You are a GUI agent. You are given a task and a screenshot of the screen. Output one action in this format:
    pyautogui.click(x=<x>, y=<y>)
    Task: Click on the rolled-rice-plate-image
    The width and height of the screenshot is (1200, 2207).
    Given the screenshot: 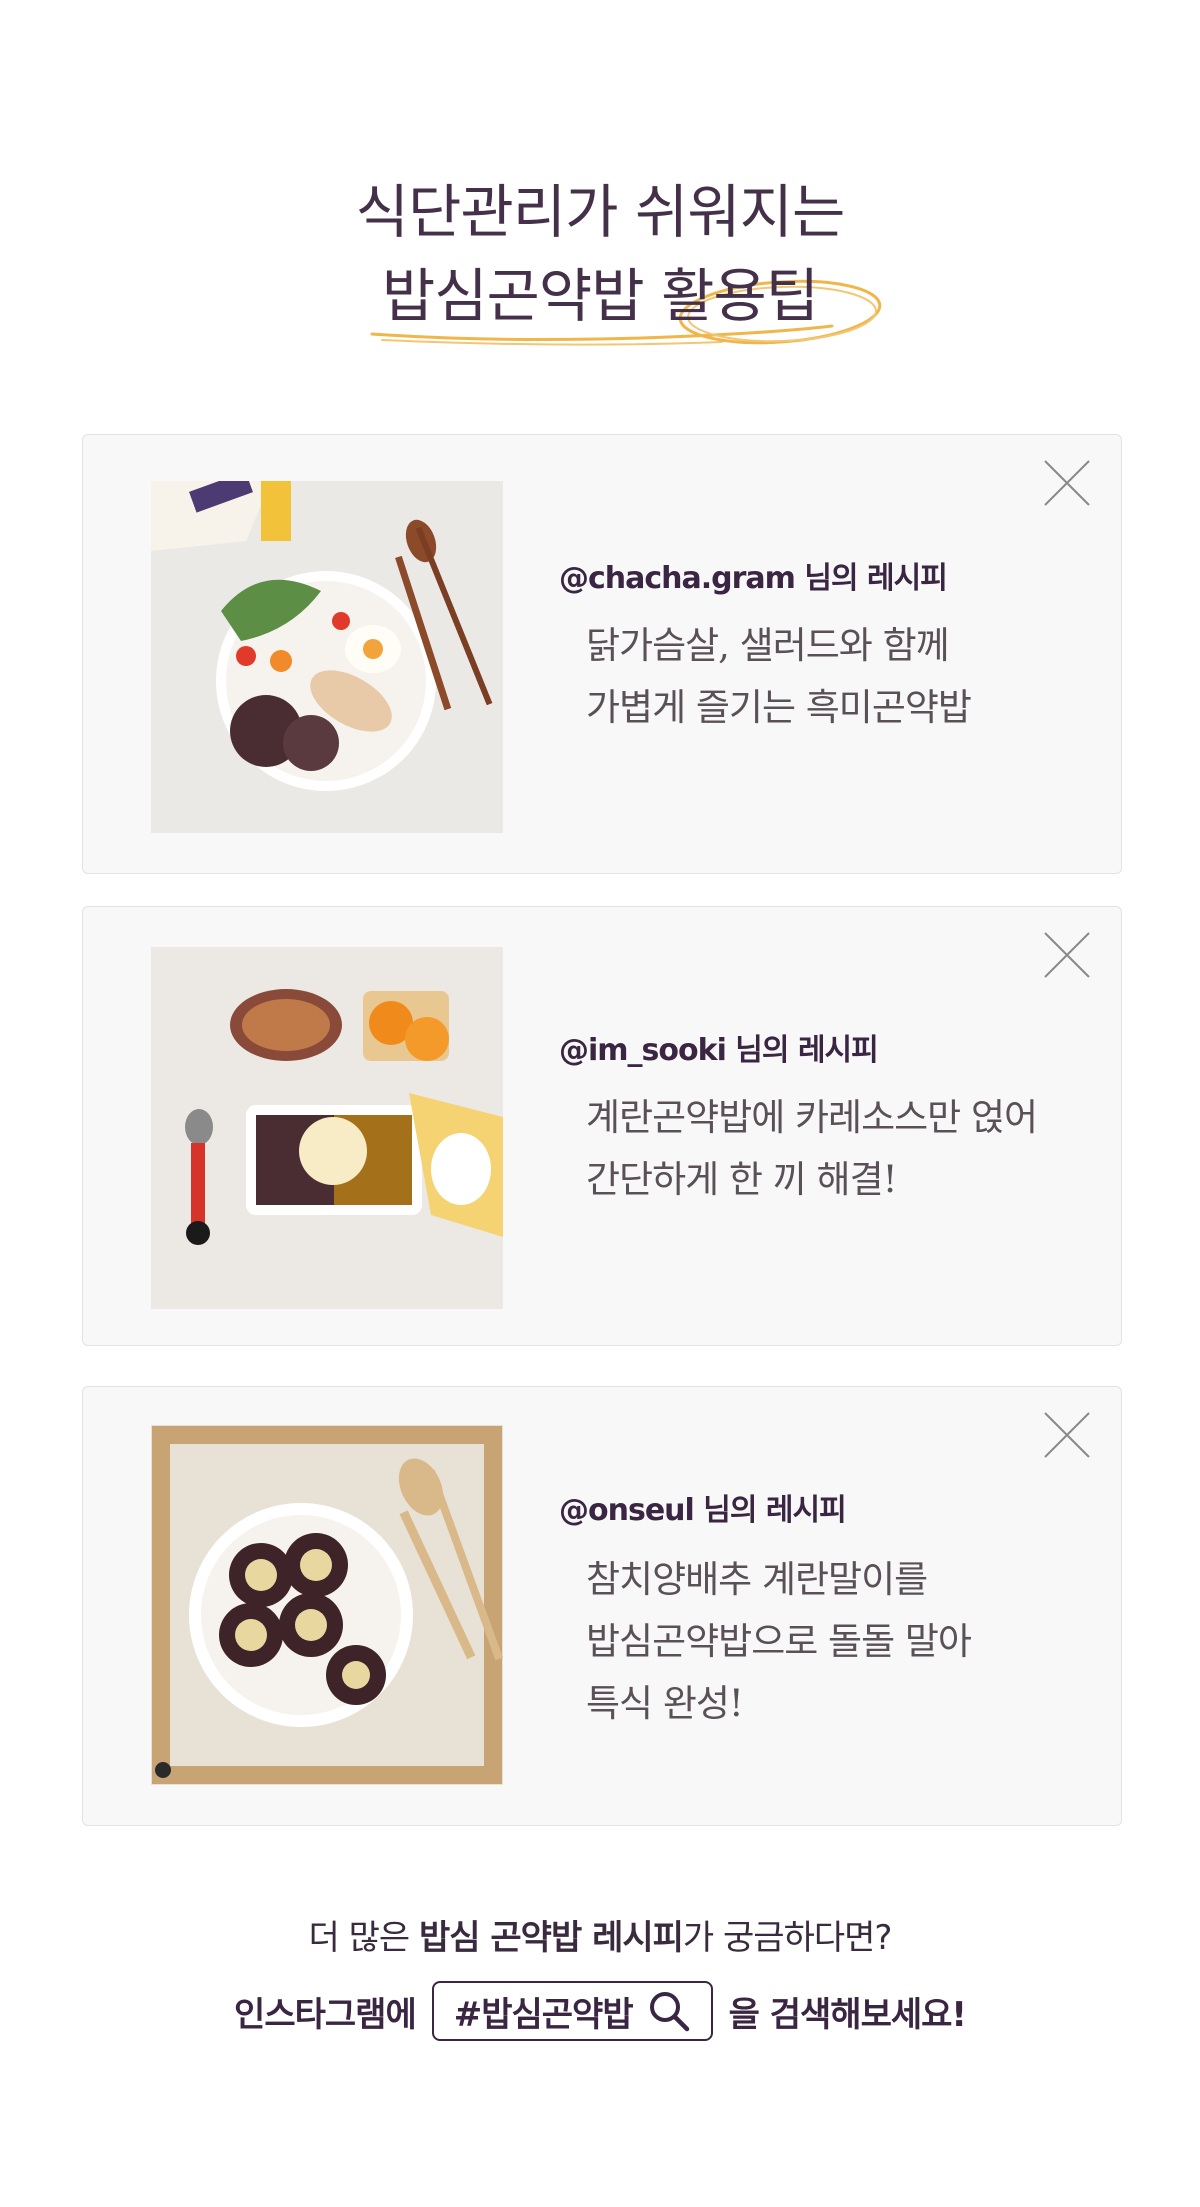 What is the action you would take?
    pyautogui.click(x=327, y=1605)
    